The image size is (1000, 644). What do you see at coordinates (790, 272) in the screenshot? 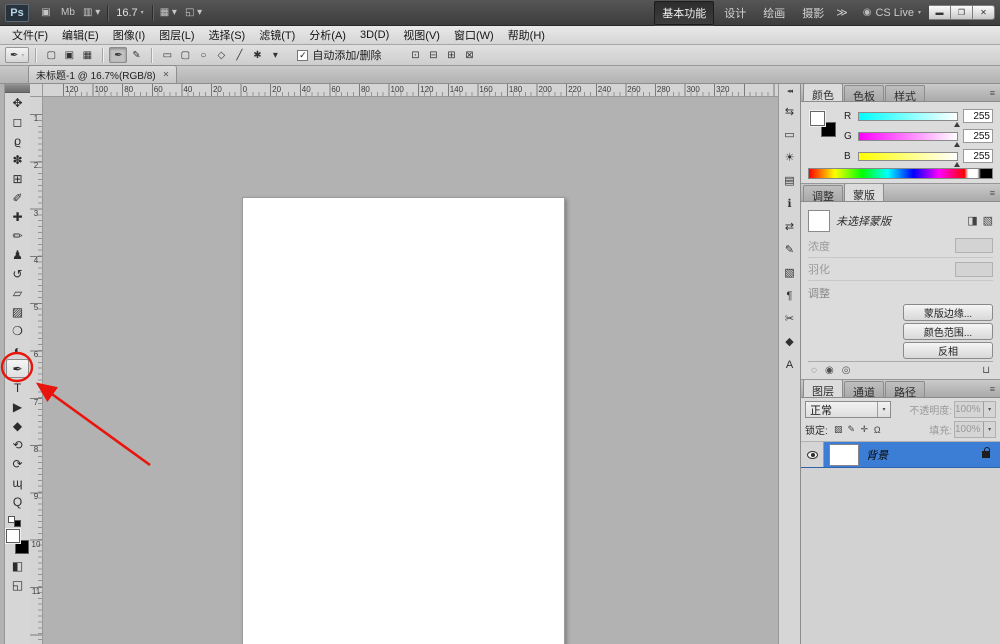
I see `clone-source-panel-icon: ▧` at bounding box center [790, 272].